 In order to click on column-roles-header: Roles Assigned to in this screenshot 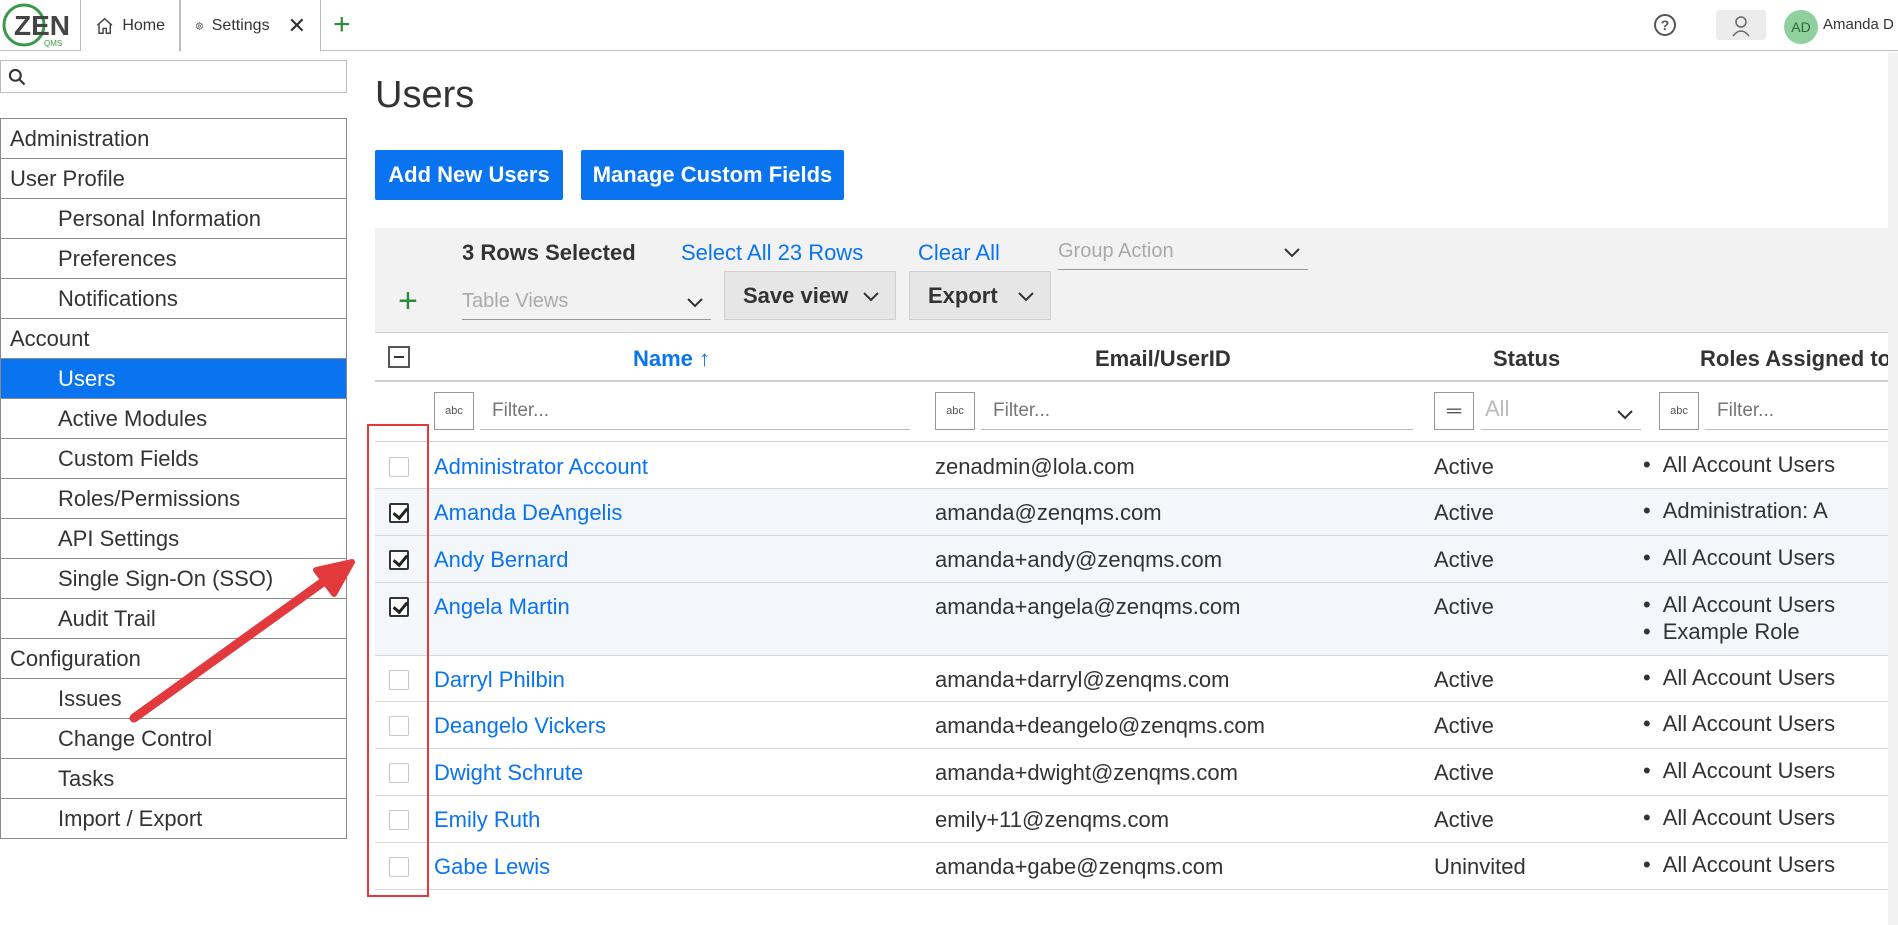, I will do `click(1795, 359)`.